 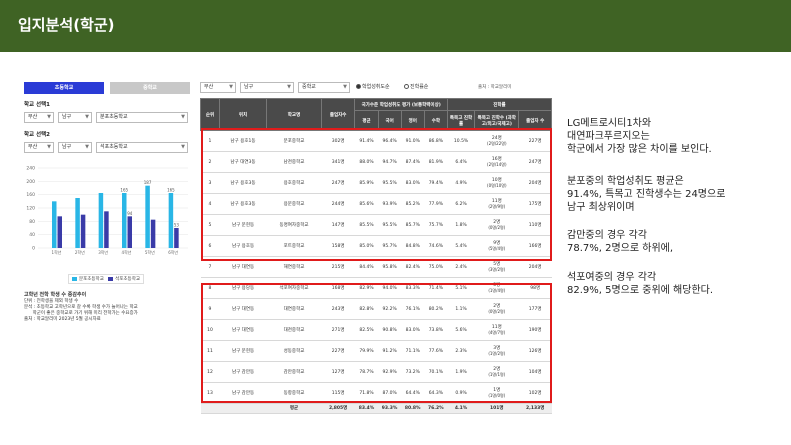 What do you see at coordinates (30, 195) in the screenshot?
I see `y-tick-label: 160` at bounding box center [30, 195].